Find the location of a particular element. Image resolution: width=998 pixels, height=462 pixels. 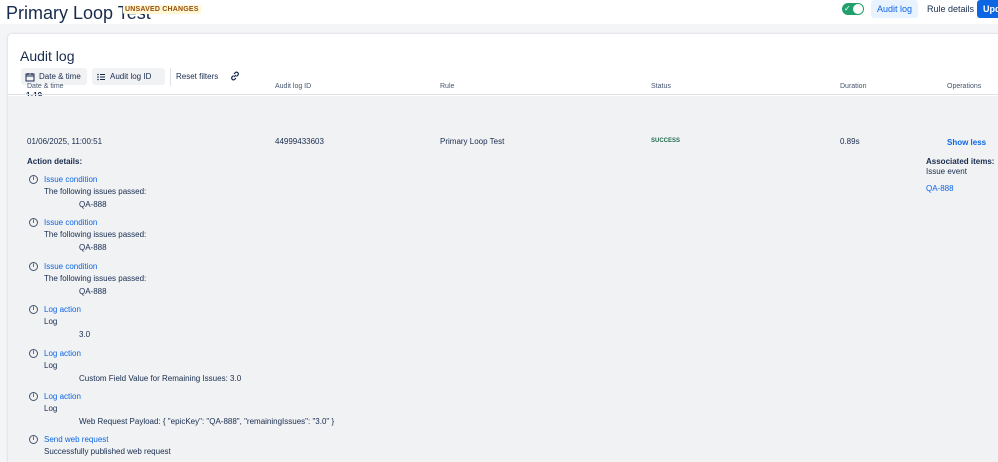

associated-items-label: Associated items: is located at coordinates (960, 161).